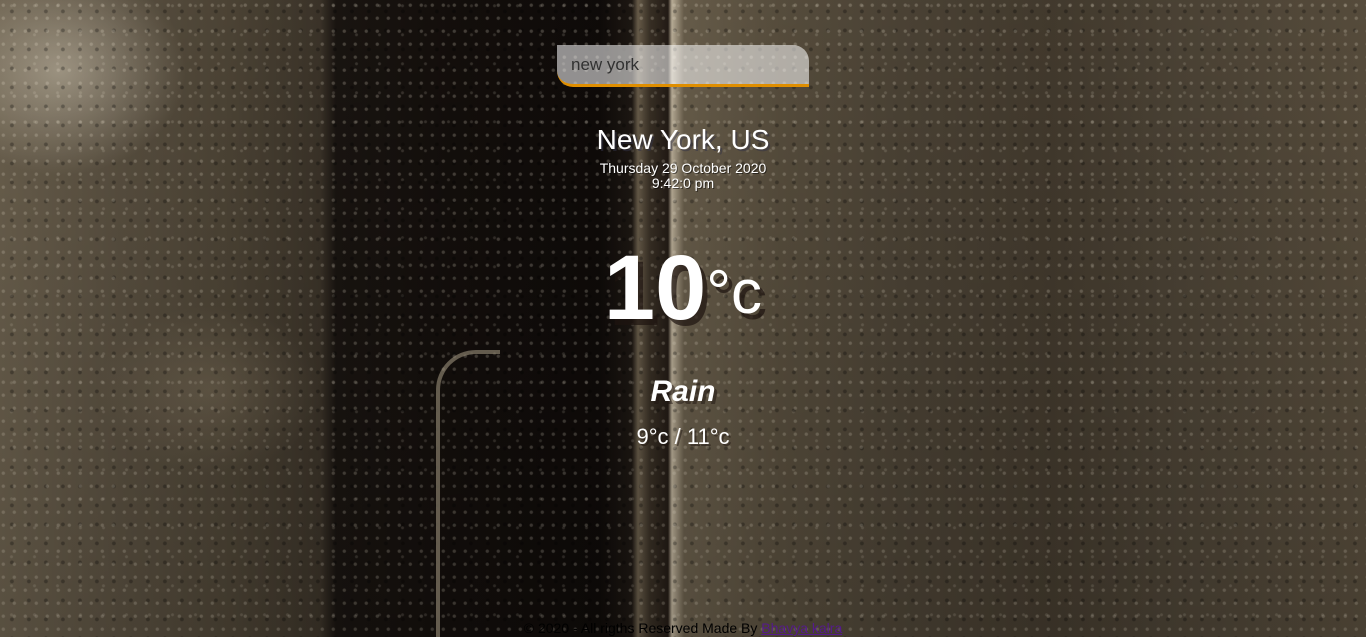  Describe the element at coordinates (640, 628) in the screenshot. I see `footer-copyright: © 2020 - All rigths Reserved Made By` at that location.